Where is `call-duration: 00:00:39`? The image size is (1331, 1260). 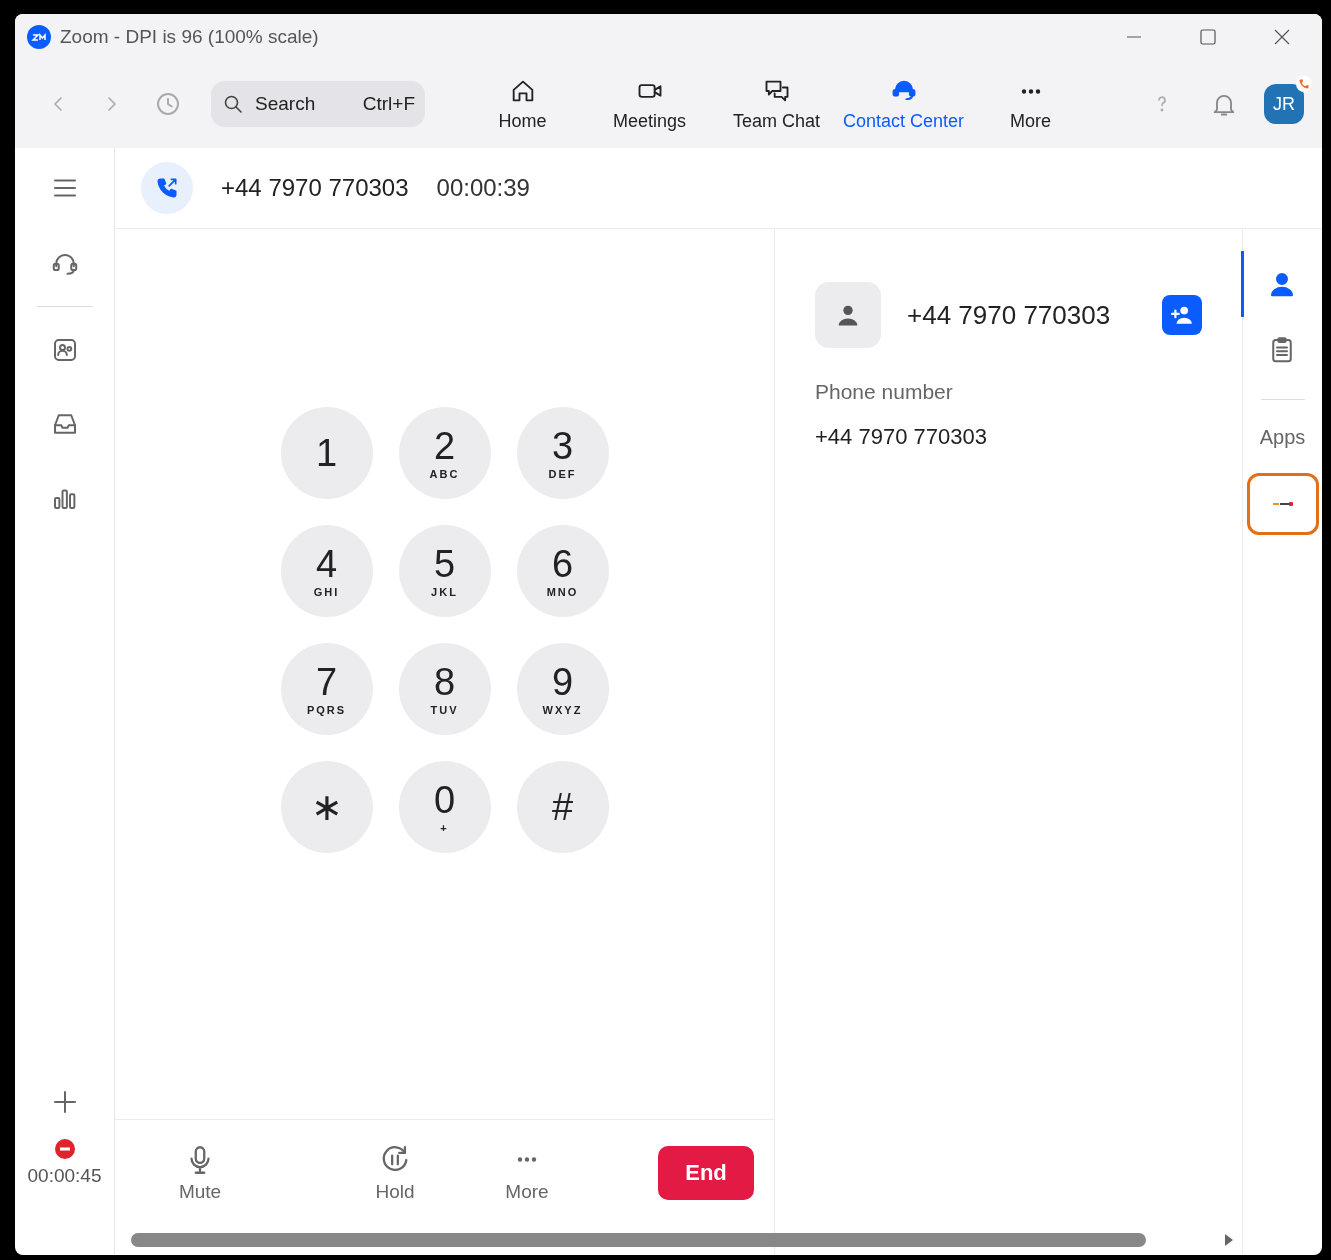
call-duration: 00:00:39 is located at coordinates (483, 188).